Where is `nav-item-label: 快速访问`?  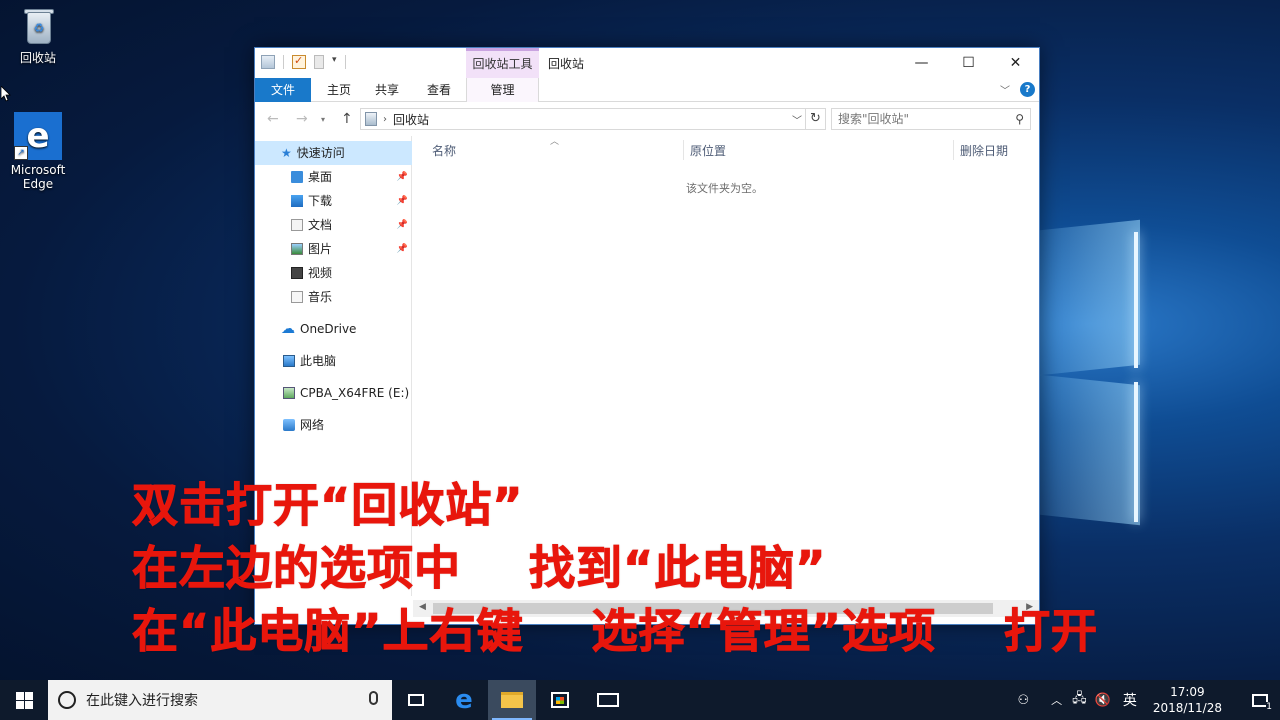 nav-item-label: 快速访问 is located at coordinates (320, 153).